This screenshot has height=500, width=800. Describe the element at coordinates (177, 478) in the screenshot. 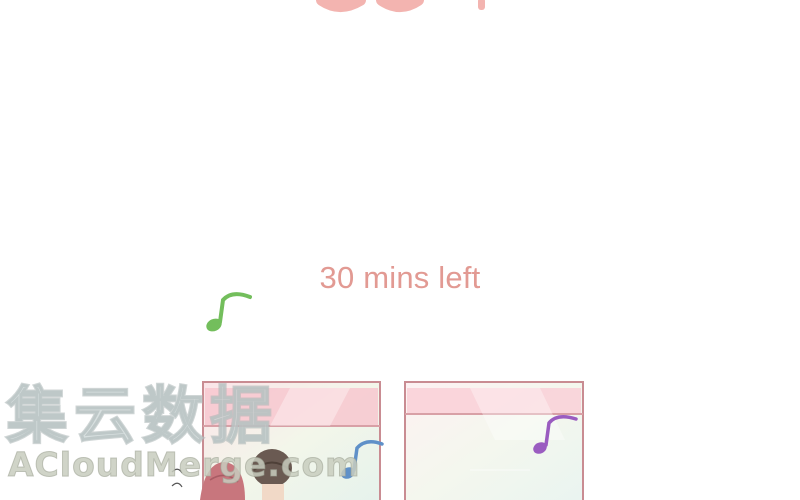

I see `thought-swirl-icon` at that location.